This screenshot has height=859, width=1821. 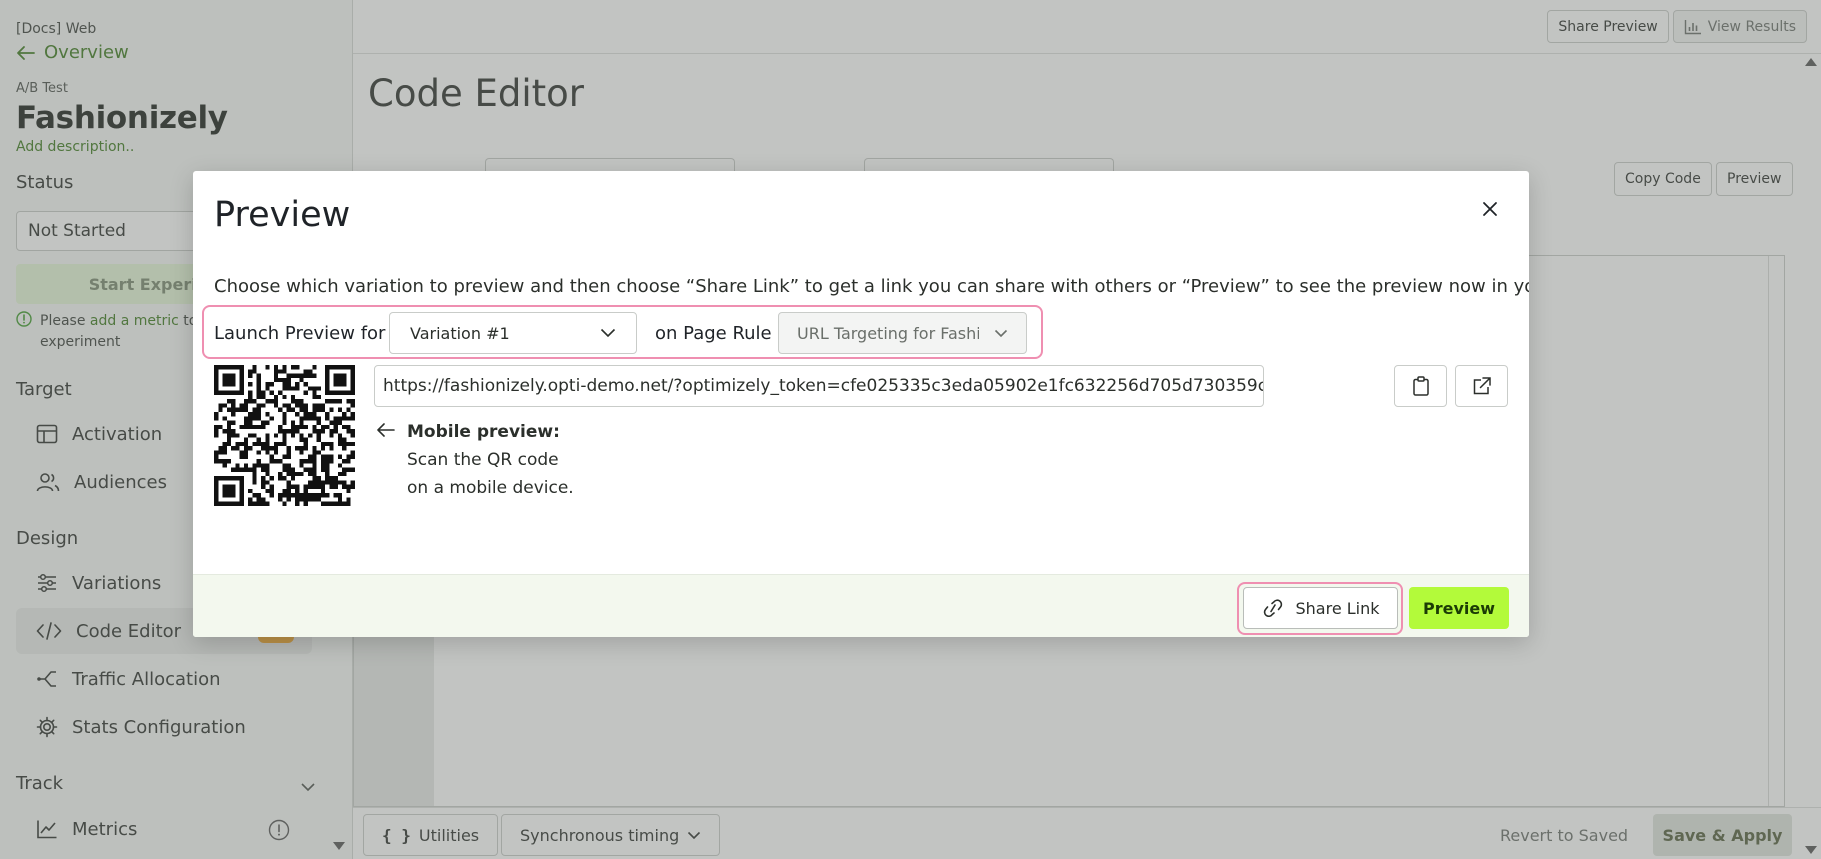 What do you see at coordinates (888, 333) in the screenshot?
I see `page-rule-select-value: URL Targeting for Fashi` at bounding box center [888, 333].